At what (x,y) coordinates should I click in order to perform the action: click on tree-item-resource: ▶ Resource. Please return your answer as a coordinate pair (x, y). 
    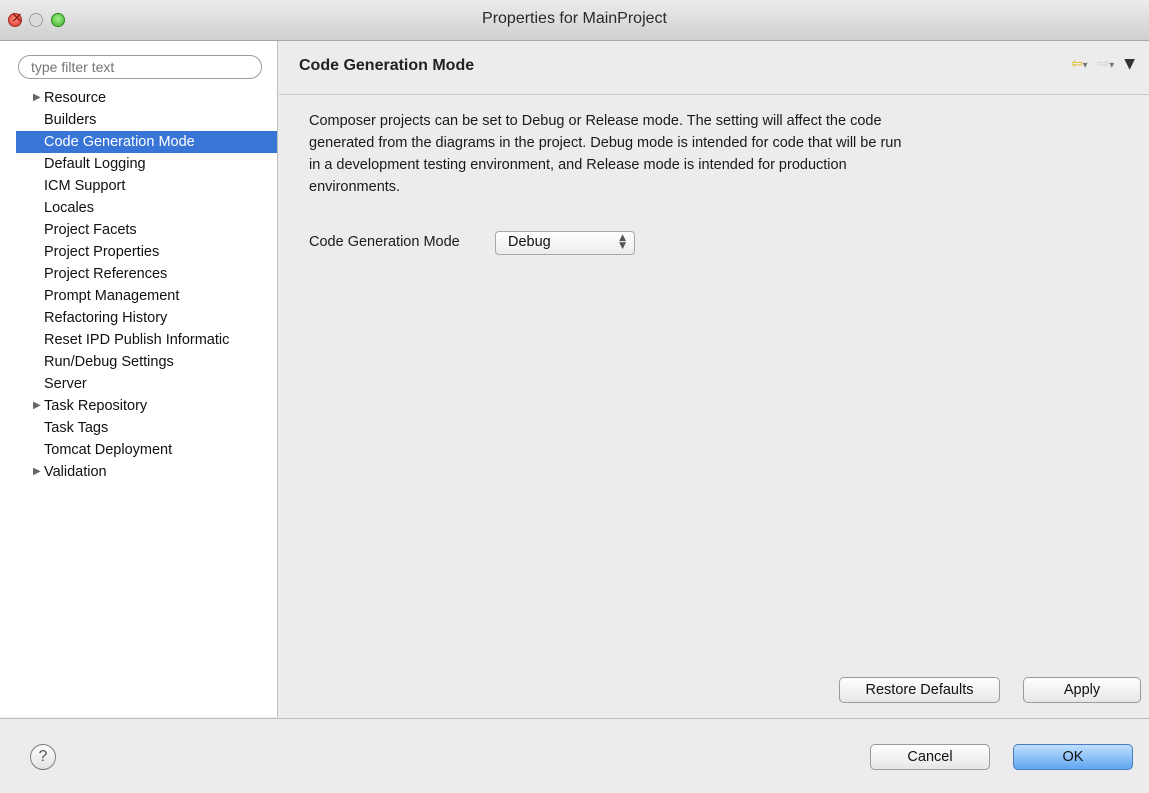
    Looking at the image, I should click on (138, 98).